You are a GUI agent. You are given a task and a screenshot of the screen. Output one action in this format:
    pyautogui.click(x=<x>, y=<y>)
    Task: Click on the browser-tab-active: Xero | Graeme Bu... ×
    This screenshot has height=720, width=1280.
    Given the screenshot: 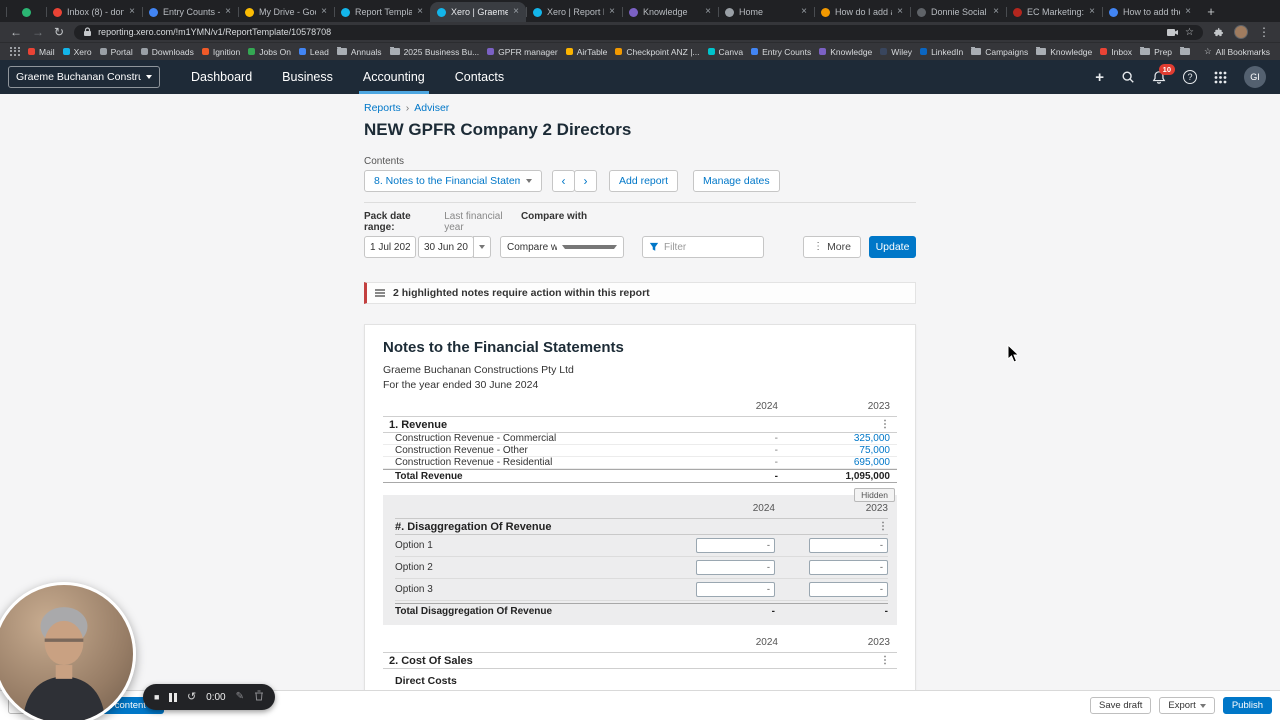 What is the action you would take?
    pyautogui.click(x=478, y=12)
    